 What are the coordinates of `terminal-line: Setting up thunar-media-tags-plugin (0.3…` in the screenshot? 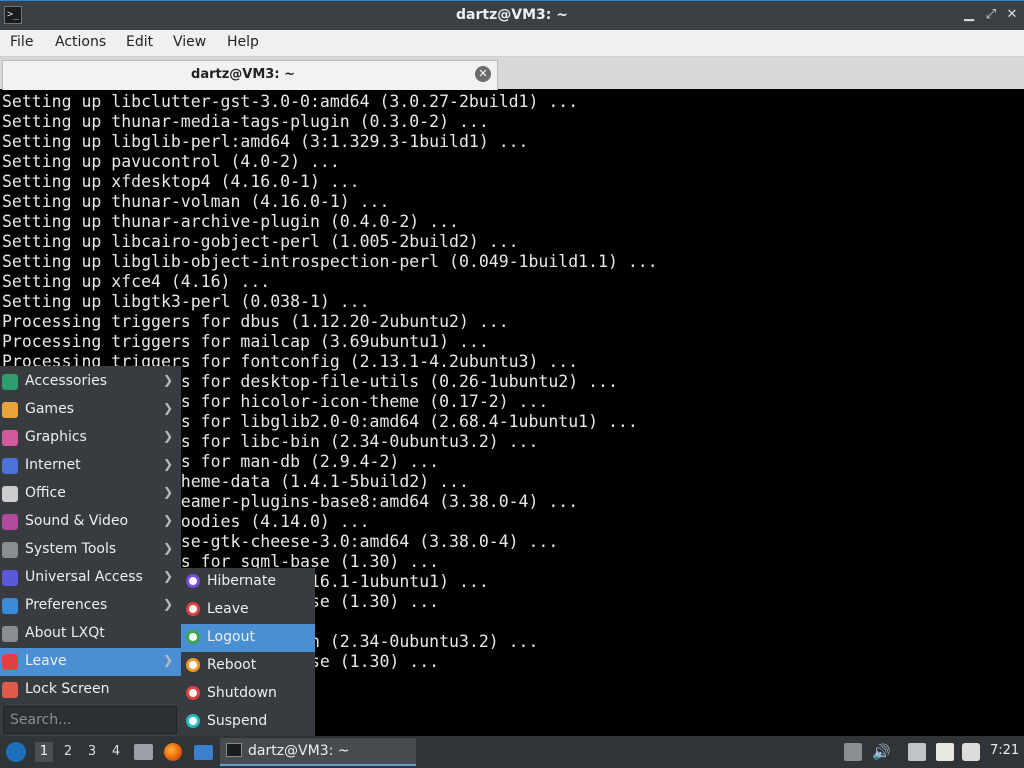 It's located at (245, 121).